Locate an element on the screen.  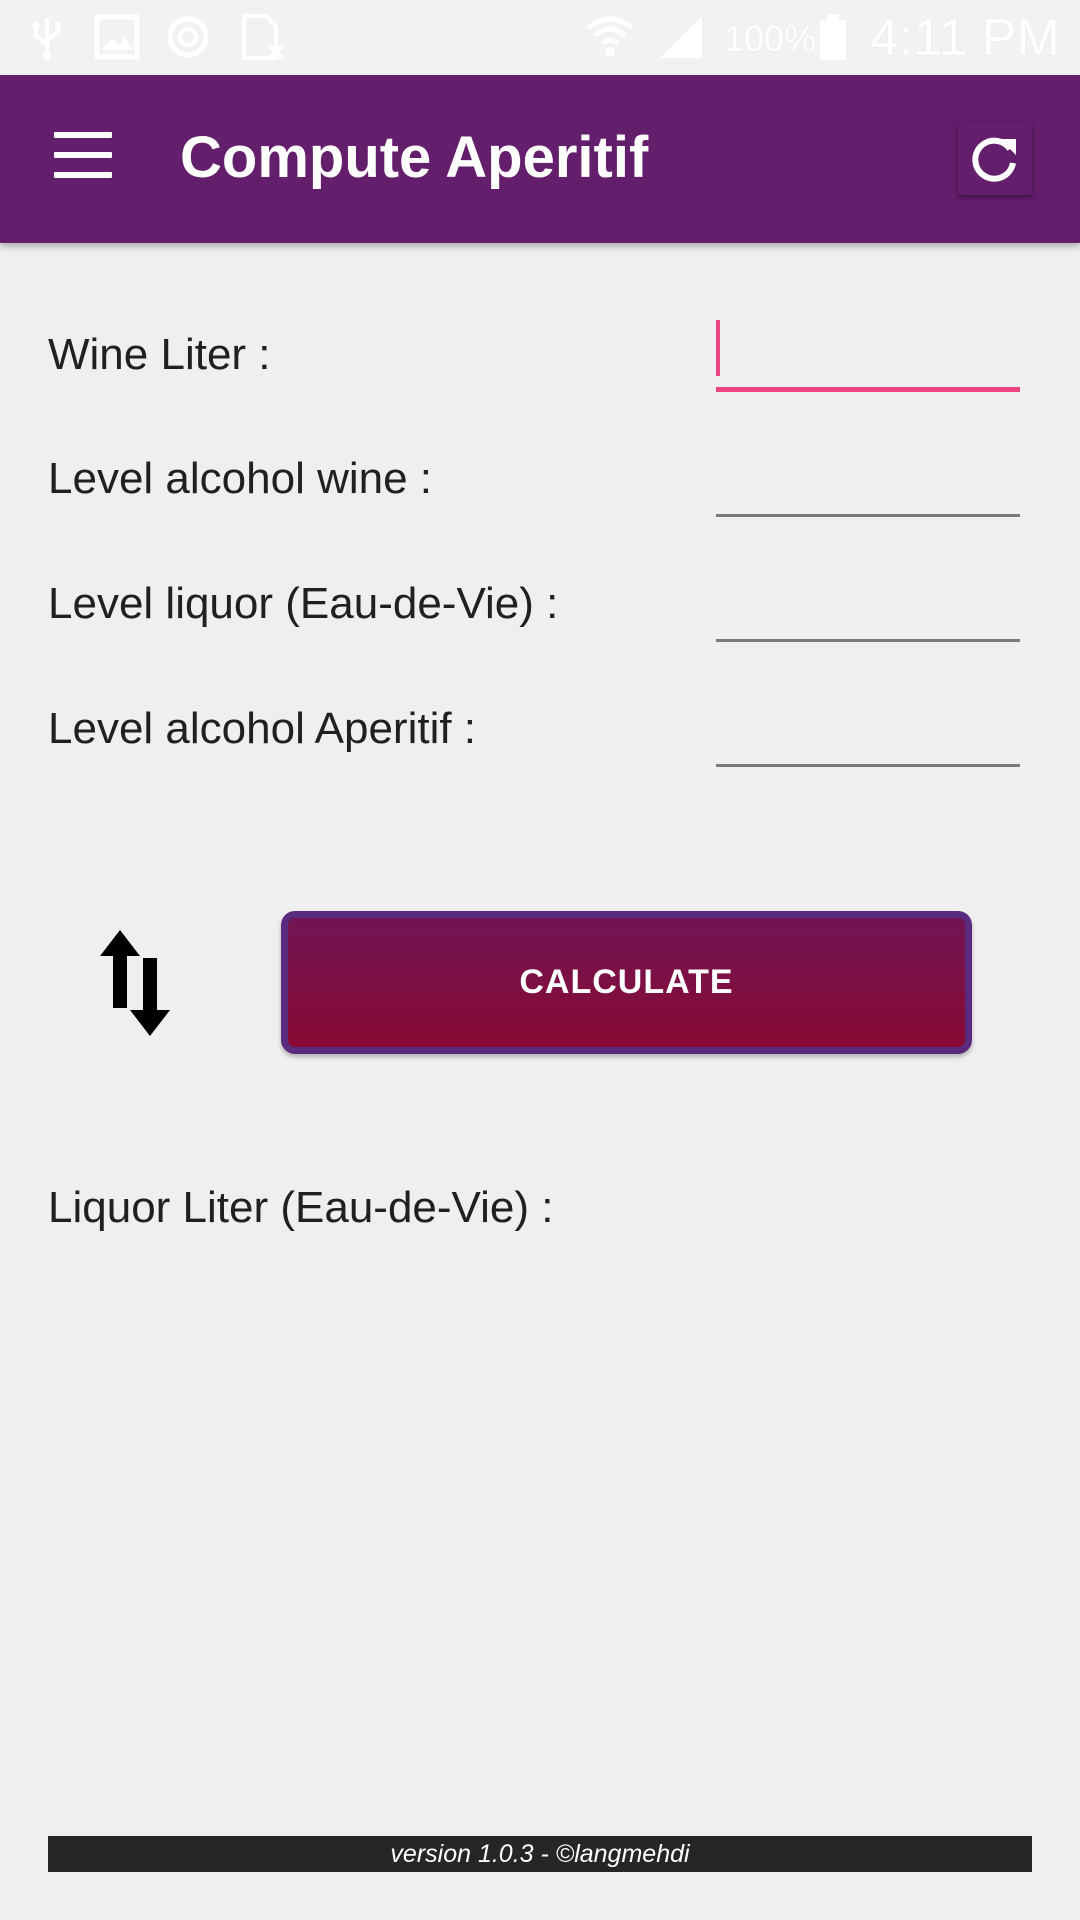
battery-icon is located at coordinates (833, 37).